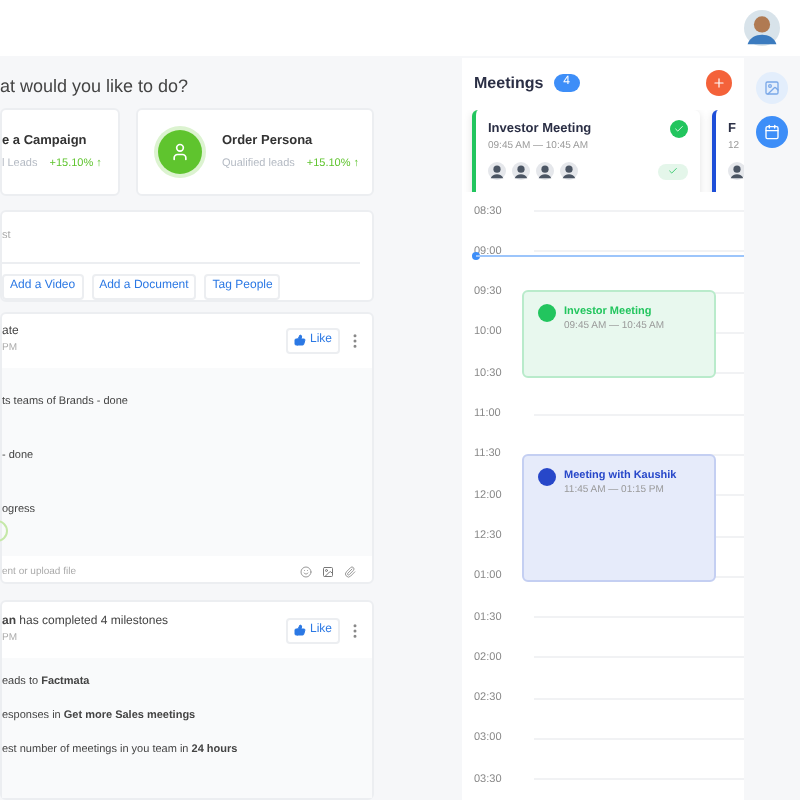 The width and height of the screenshot is (800, 800). Describe the element at coordinates (509, 83) in the screenshot. I see `panel-title: Meetings` at that location.